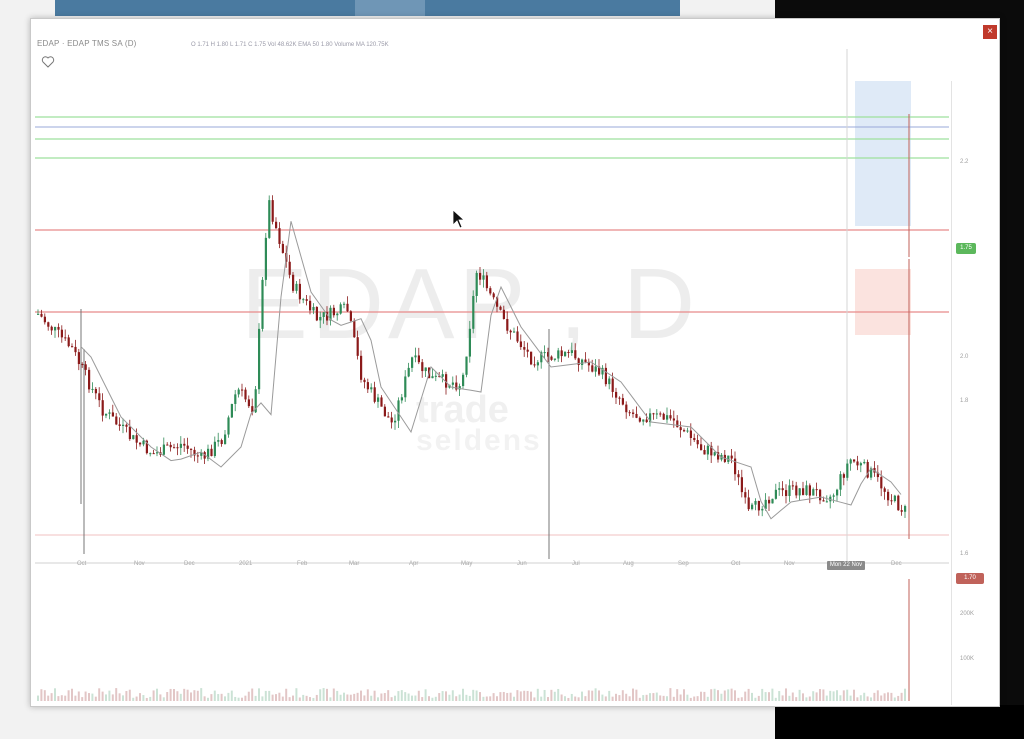  Describe the element at coordinates (964, 554) in the screenshot. I see `price-label: 1.6` at that location.